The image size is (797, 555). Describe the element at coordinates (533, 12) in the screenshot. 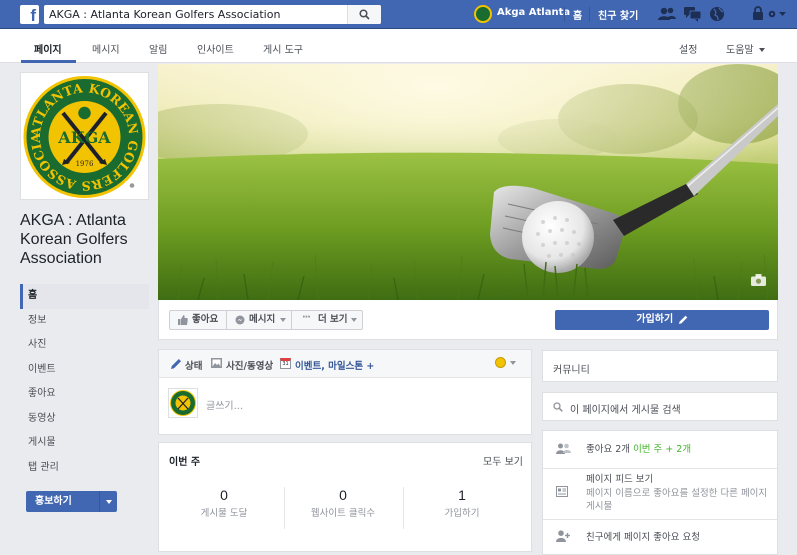

I see `profile-link: Akga Atlanta` at that location.